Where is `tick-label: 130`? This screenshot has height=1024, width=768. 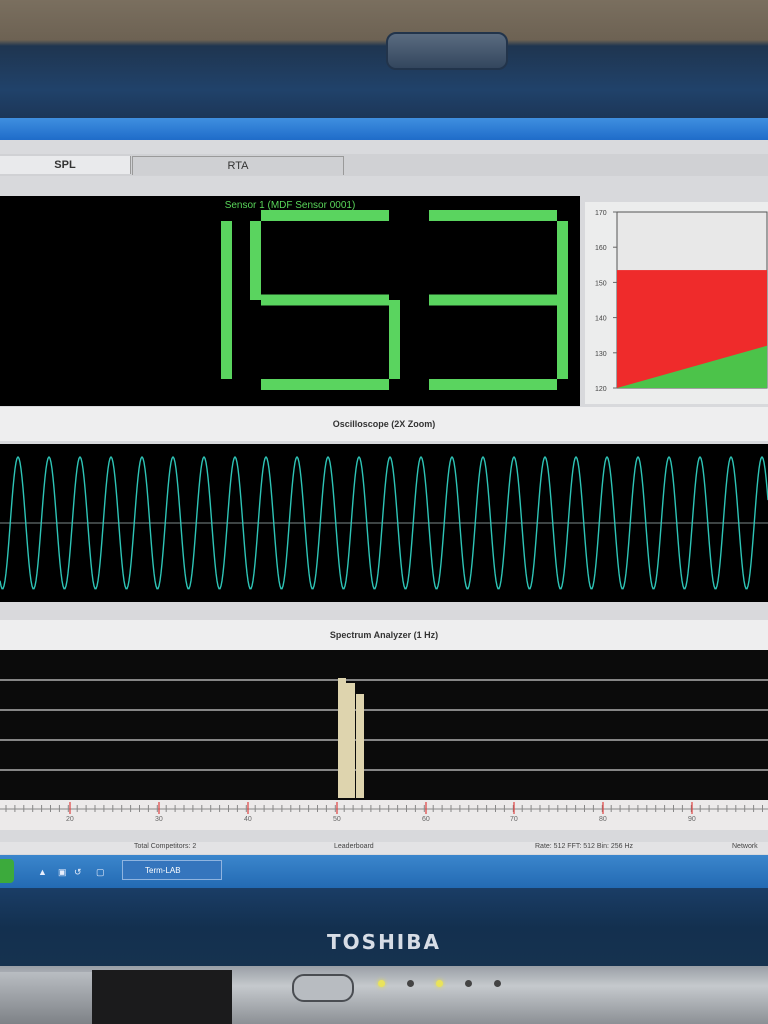 tick-label: 130 is located at coordinates (601, 354).